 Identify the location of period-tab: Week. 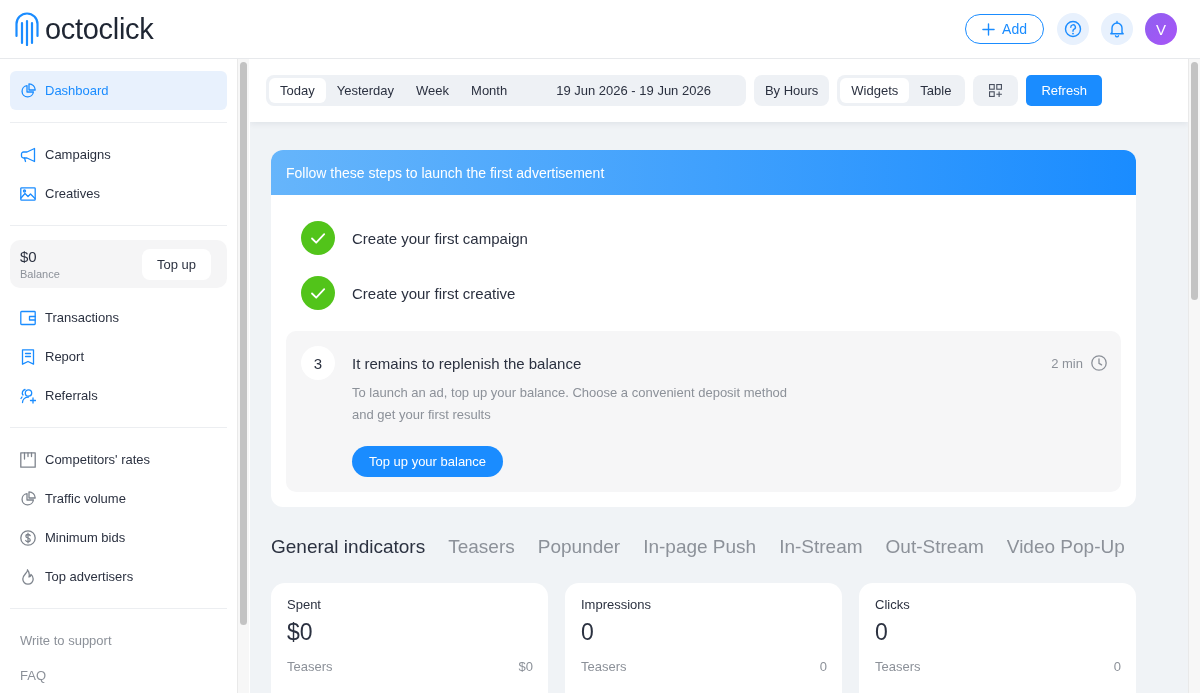
(433, 90).